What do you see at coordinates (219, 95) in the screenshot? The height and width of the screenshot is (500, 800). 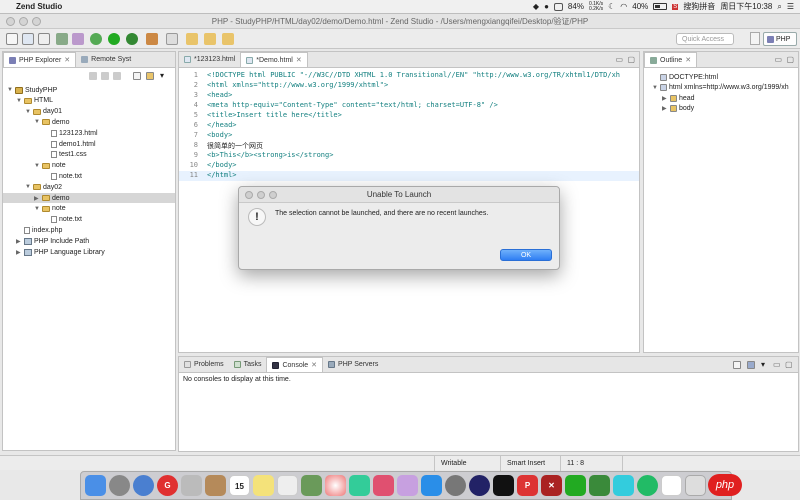 I see `code-line: <head>` at bounding box center [219, 95].